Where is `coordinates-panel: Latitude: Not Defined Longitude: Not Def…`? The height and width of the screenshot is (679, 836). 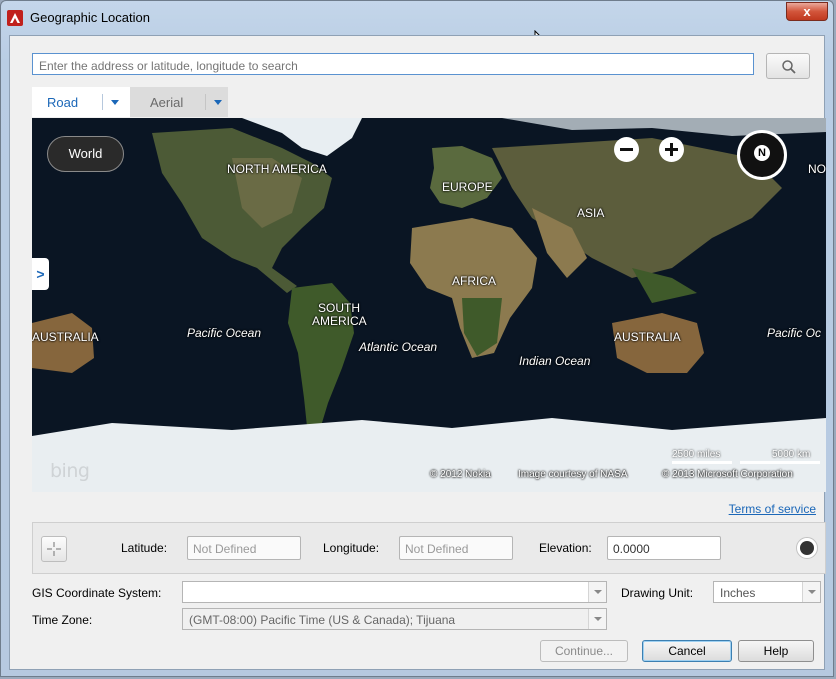
coordinates-panel: Latitude: Not Defined Longitude: Not Def… is located at coordinates (429, 548).